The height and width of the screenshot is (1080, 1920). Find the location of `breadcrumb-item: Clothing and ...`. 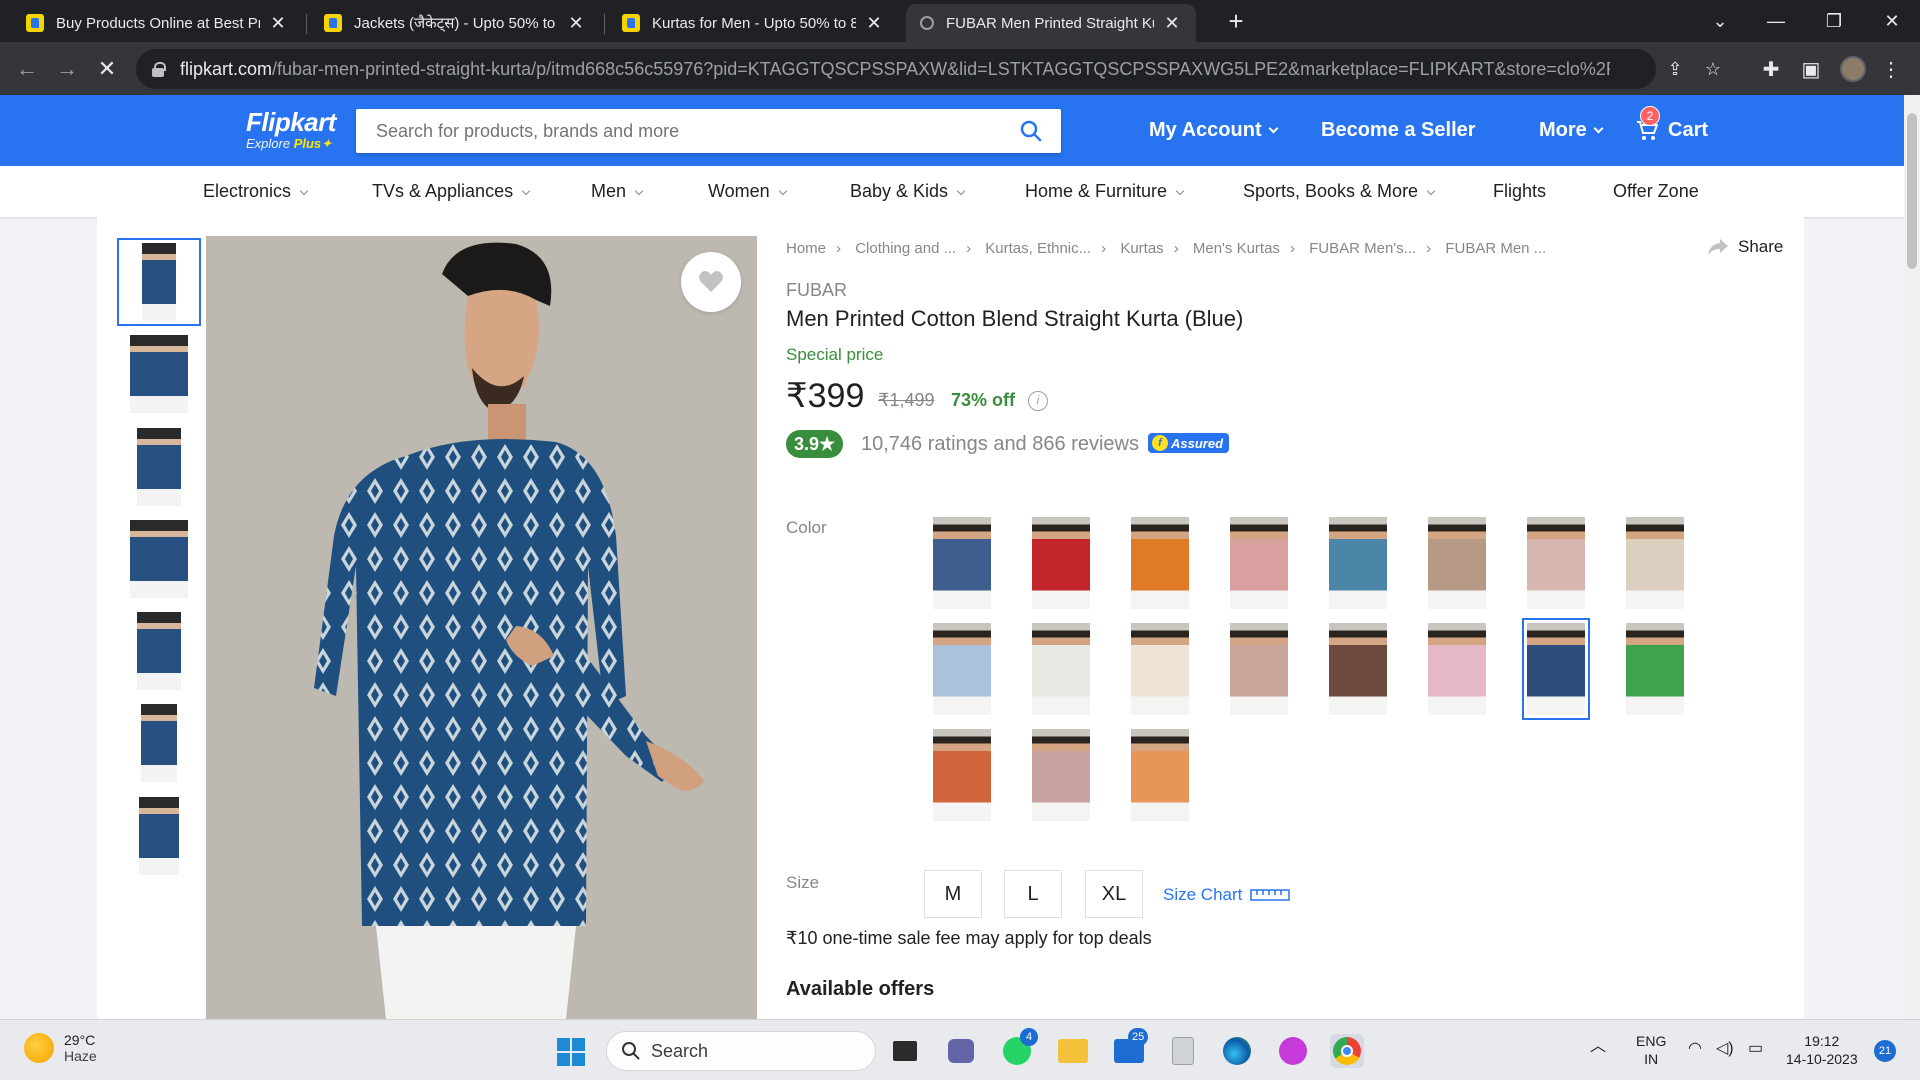

breadcrumb-item: Clothing and ... is located at coordinates (905, 248).